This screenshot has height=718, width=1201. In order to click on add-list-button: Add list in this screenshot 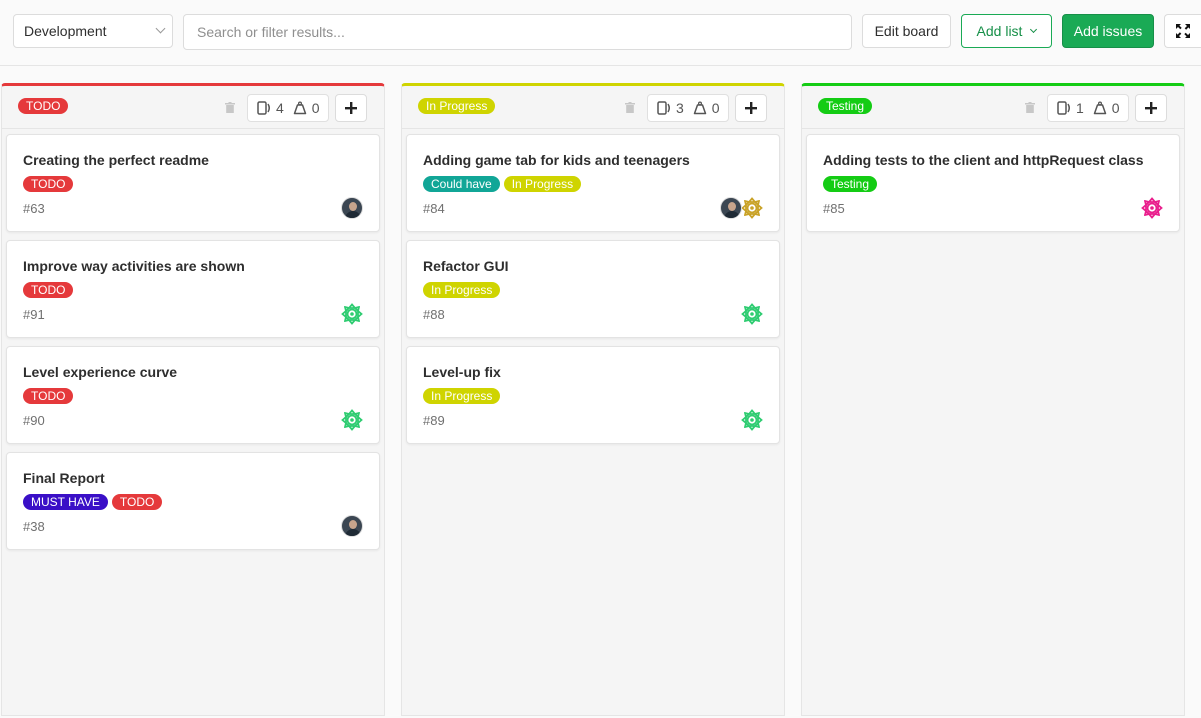, I will do `click(1006, 31)`.